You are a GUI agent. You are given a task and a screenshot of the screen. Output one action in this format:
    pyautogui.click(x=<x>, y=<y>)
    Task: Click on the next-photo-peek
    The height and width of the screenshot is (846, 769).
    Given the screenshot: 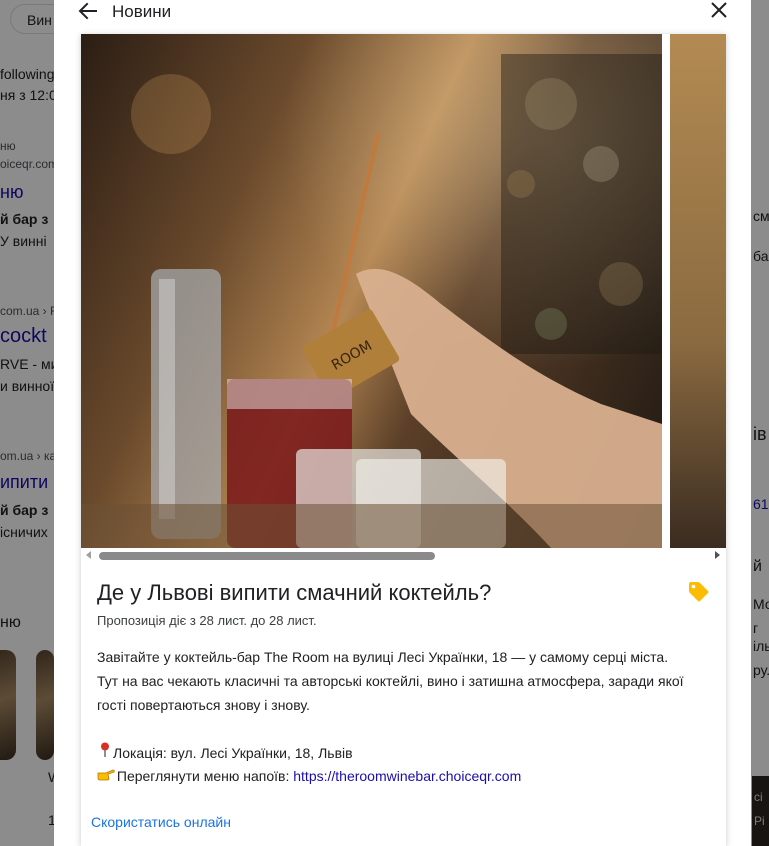 What is the action you would take?
    pyautogui.click(x=698, y=291)
    